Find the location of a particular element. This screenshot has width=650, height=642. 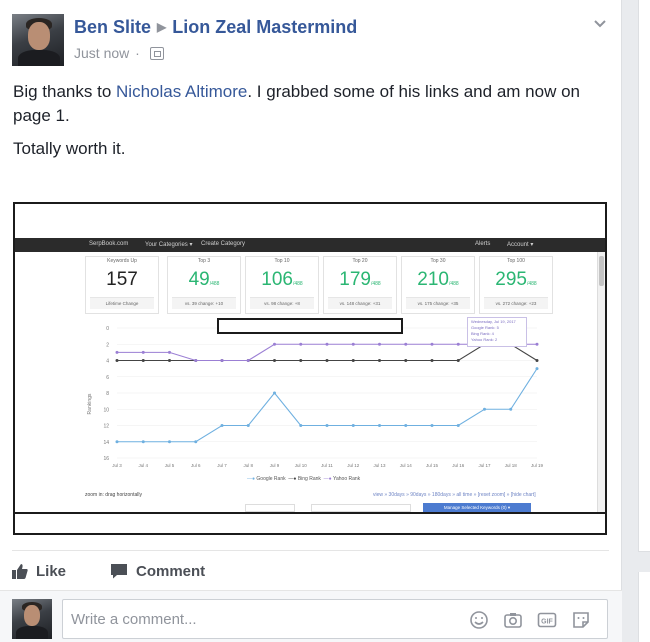

comment-button: Comment is located at coordinates (157, 571).